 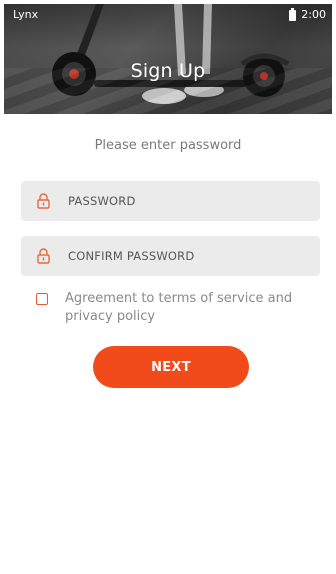 I want to click on confirm-password-input, so click(x=183, y=256).